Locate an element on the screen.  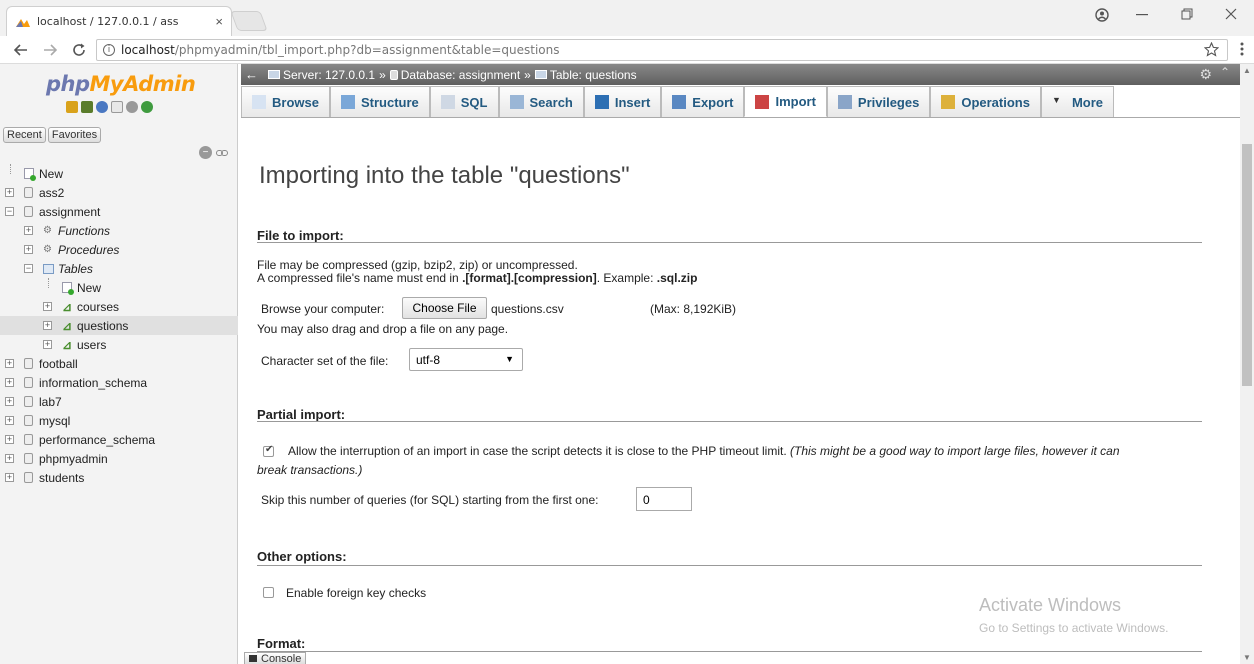
tree-item-procedures: + ⚙ Procedures is located at coordinates (119, 249).